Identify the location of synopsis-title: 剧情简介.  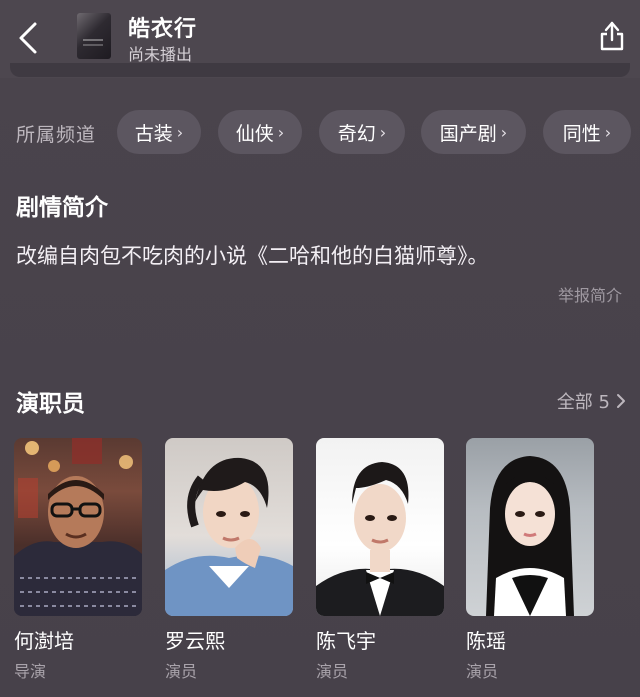
(62, 208).